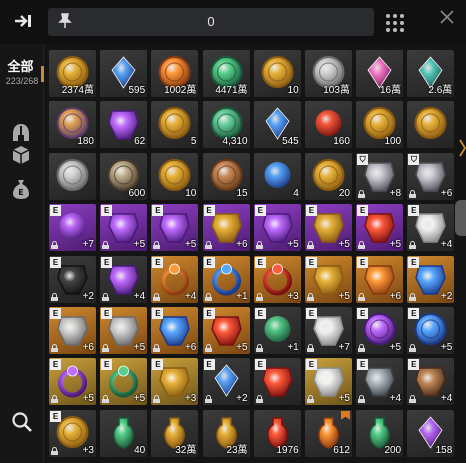  What do you see at coordinates (431, 433) in the screenshot?
I see `inventory-slot: 158` at bounding box center [431, 433].